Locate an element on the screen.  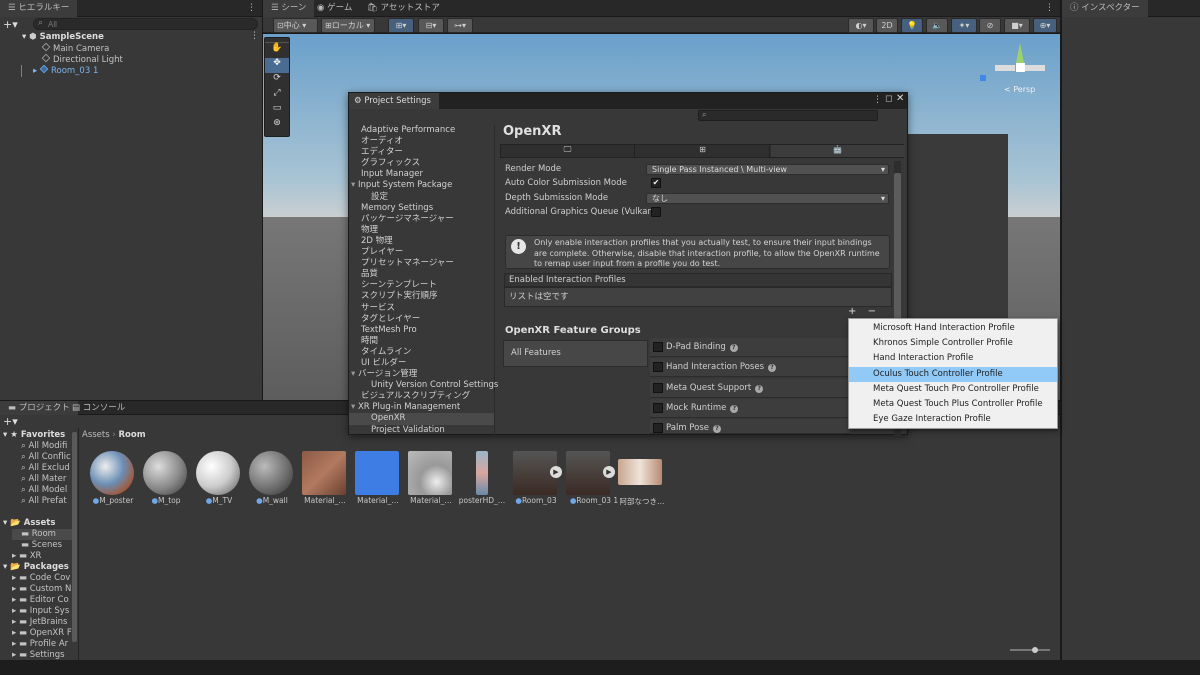
hidden-objects-button: ⊘ is located at coordinates (990, 25).